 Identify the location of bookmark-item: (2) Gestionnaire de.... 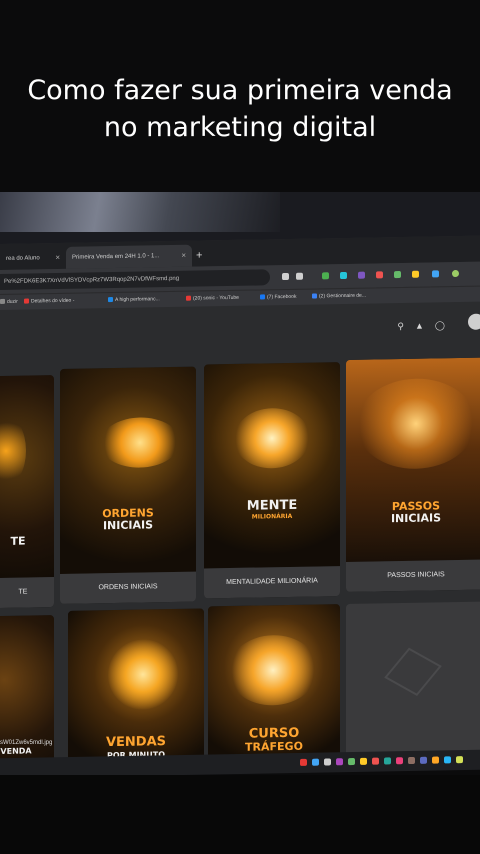
(339, 297).